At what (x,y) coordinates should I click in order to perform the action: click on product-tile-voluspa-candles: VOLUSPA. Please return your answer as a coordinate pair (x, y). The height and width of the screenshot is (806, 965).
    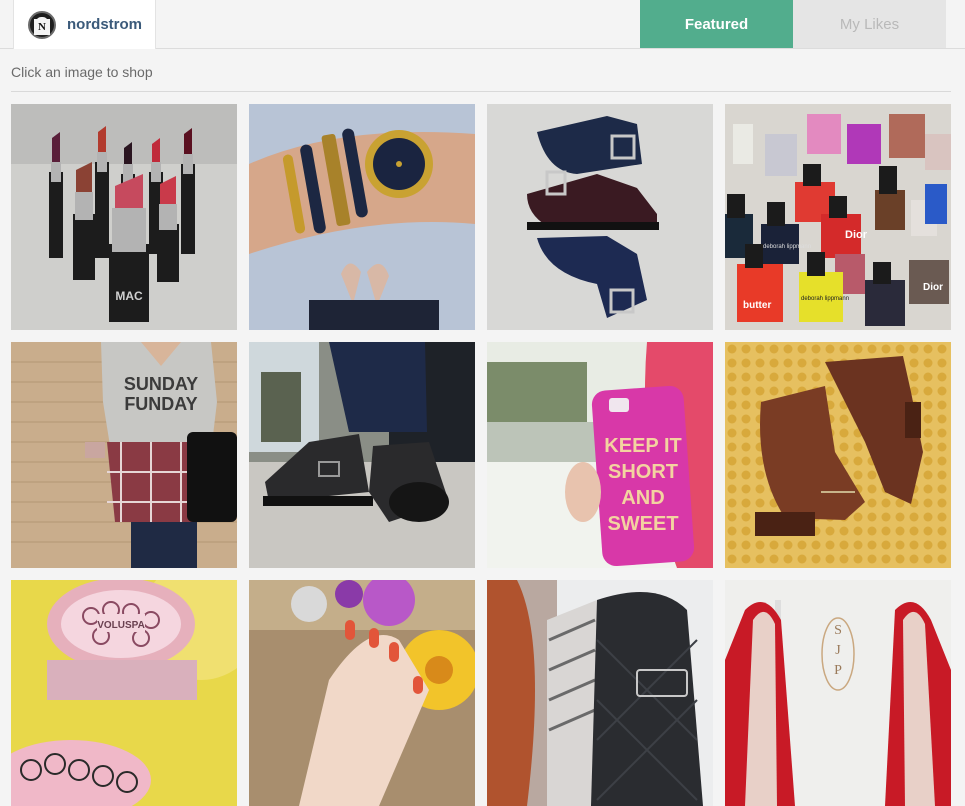
    Looking at the image, I should click on (124, 693).